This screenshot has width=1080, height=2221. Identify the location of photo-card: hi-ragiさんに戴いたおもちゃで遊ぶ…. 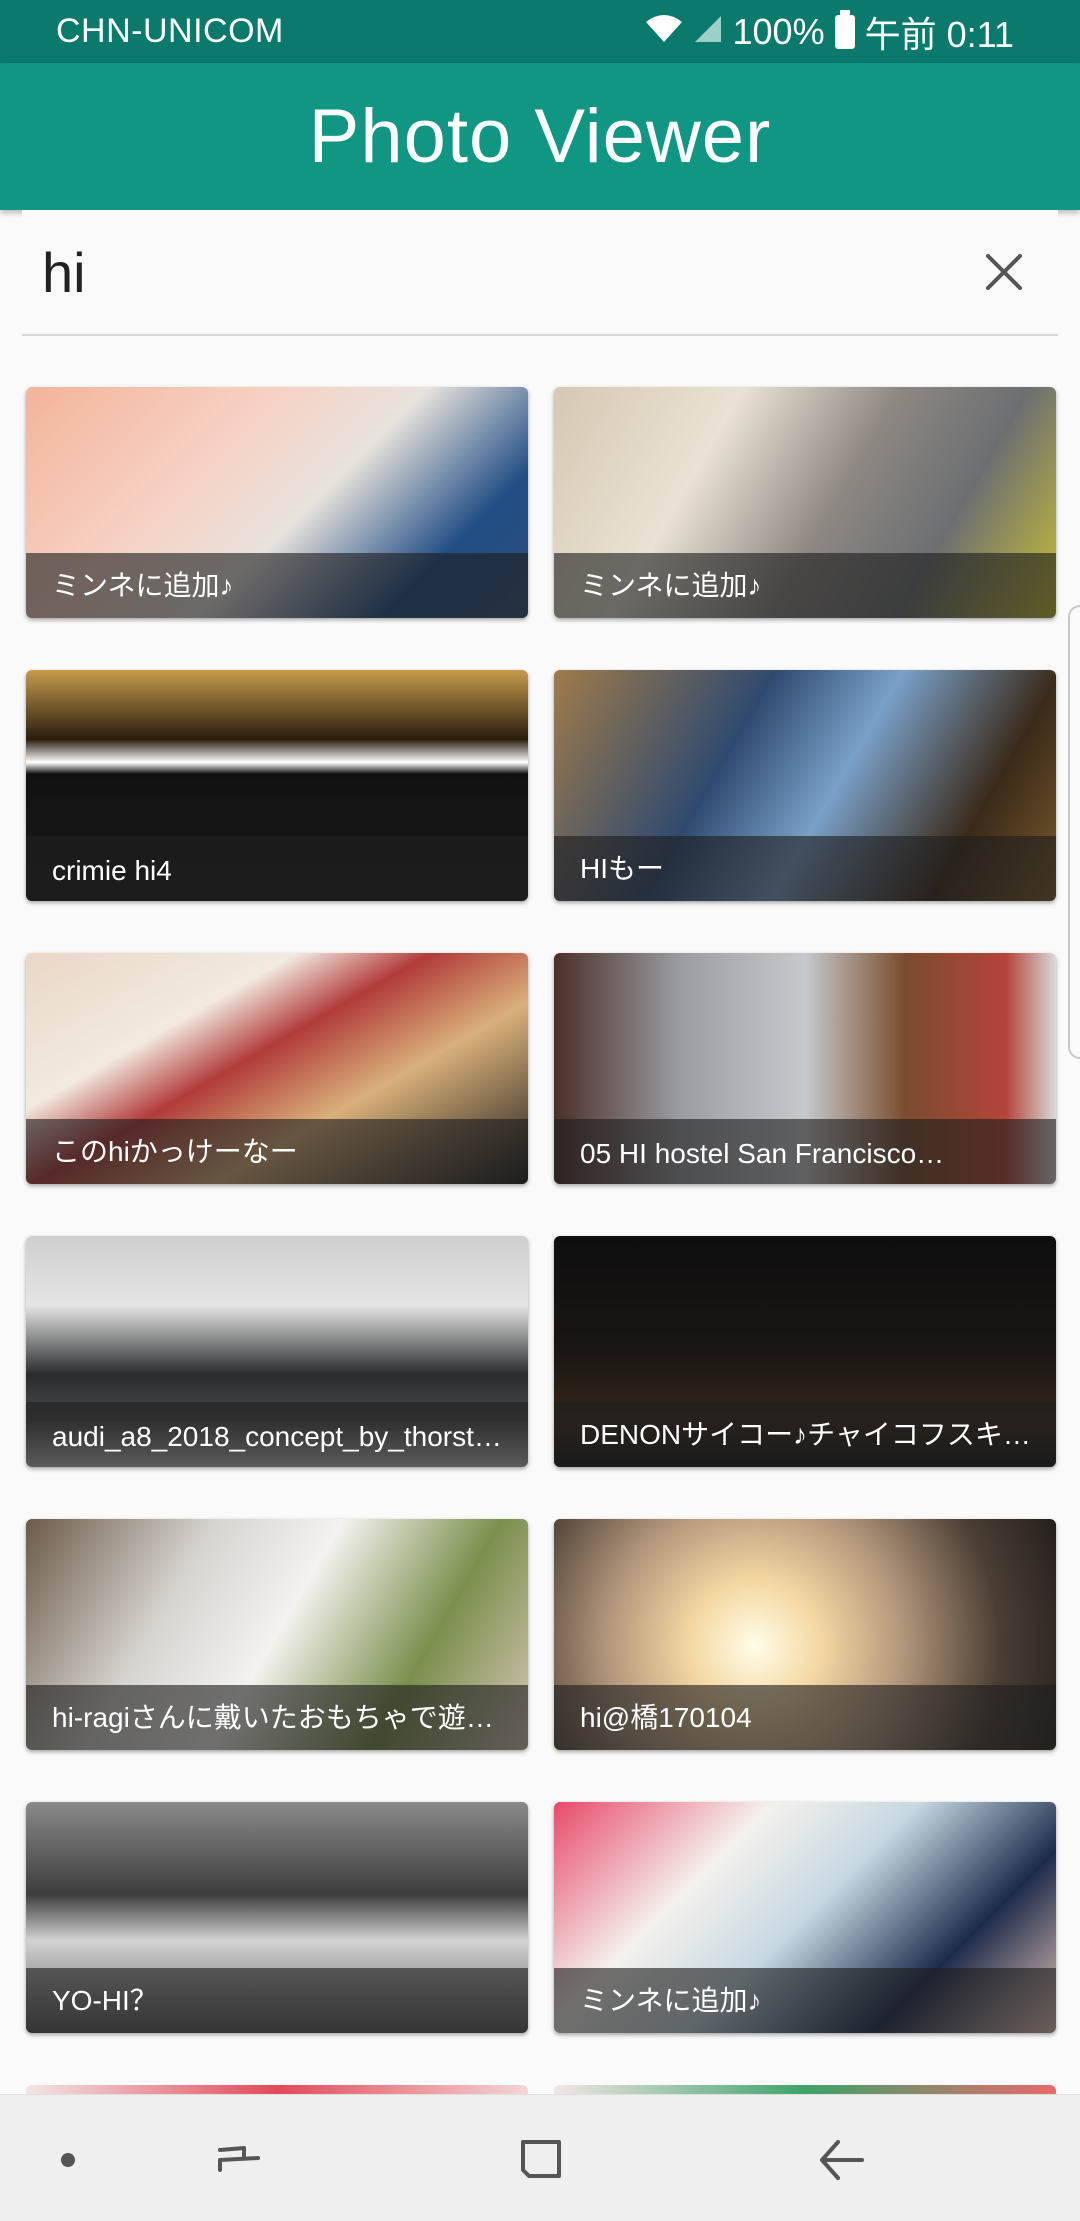
(277, 1634).